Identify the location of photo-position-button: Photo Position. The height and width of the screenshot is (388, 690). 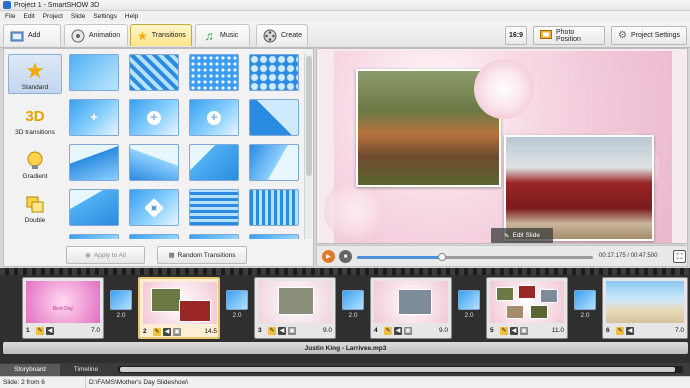
(569, 35).